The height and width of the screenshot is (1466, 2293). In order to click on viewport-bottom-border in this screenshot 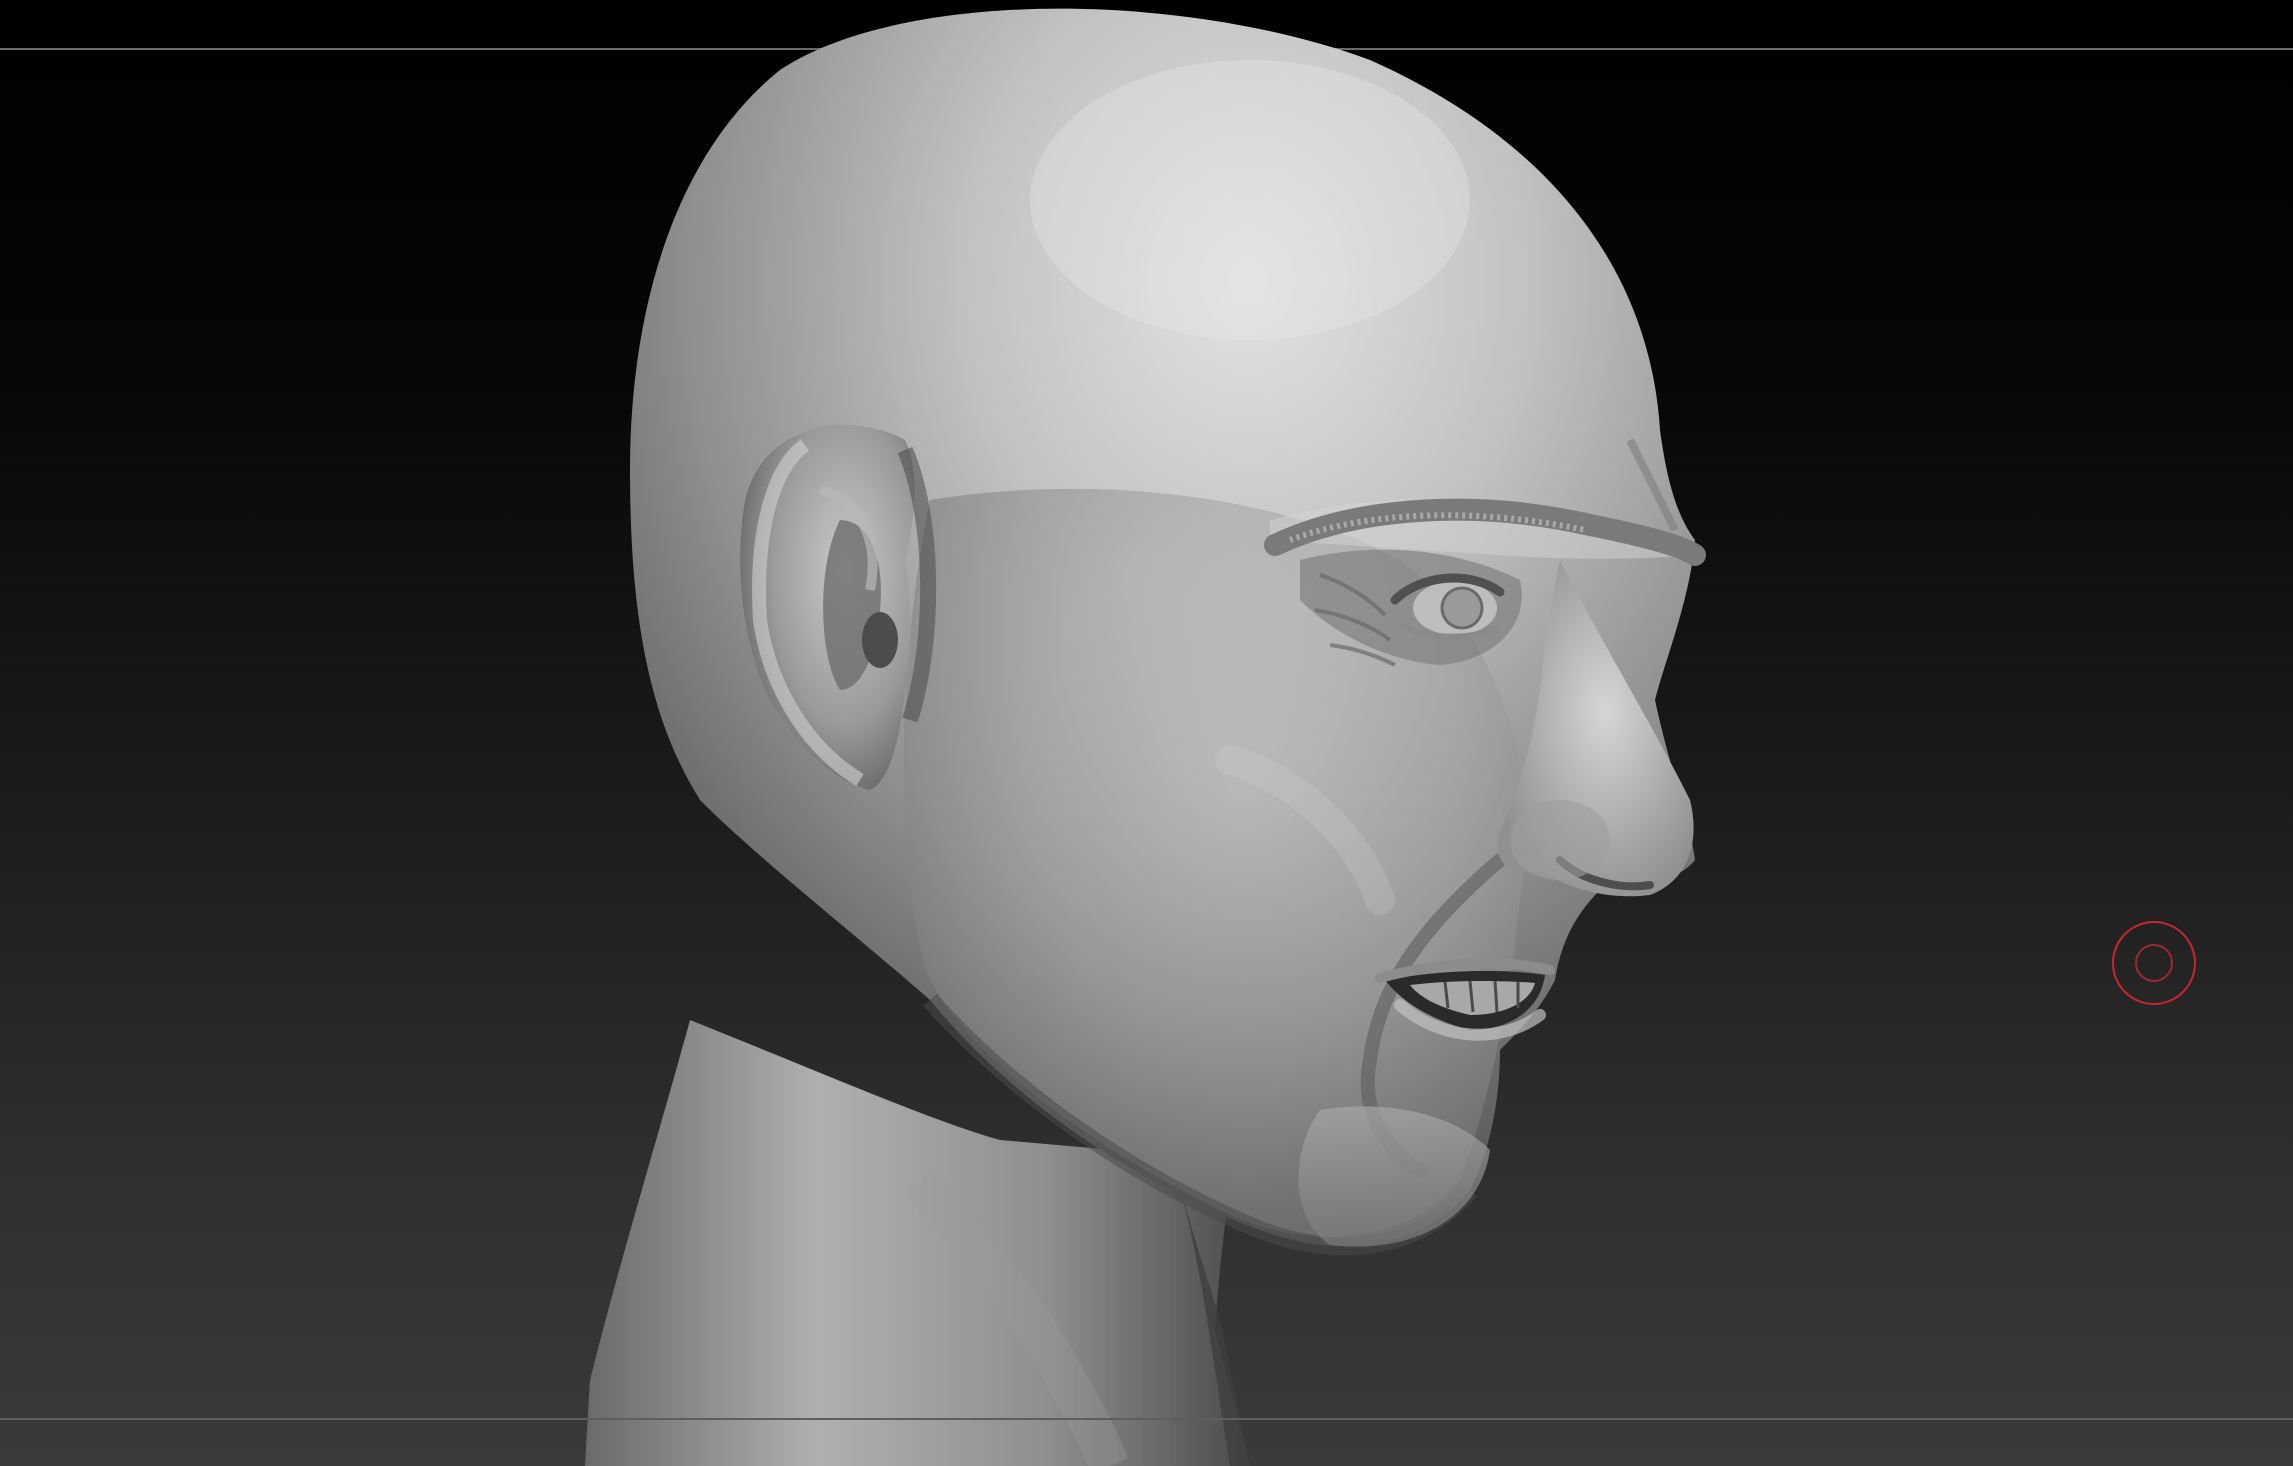, I will do `click(1146, 1419)`.